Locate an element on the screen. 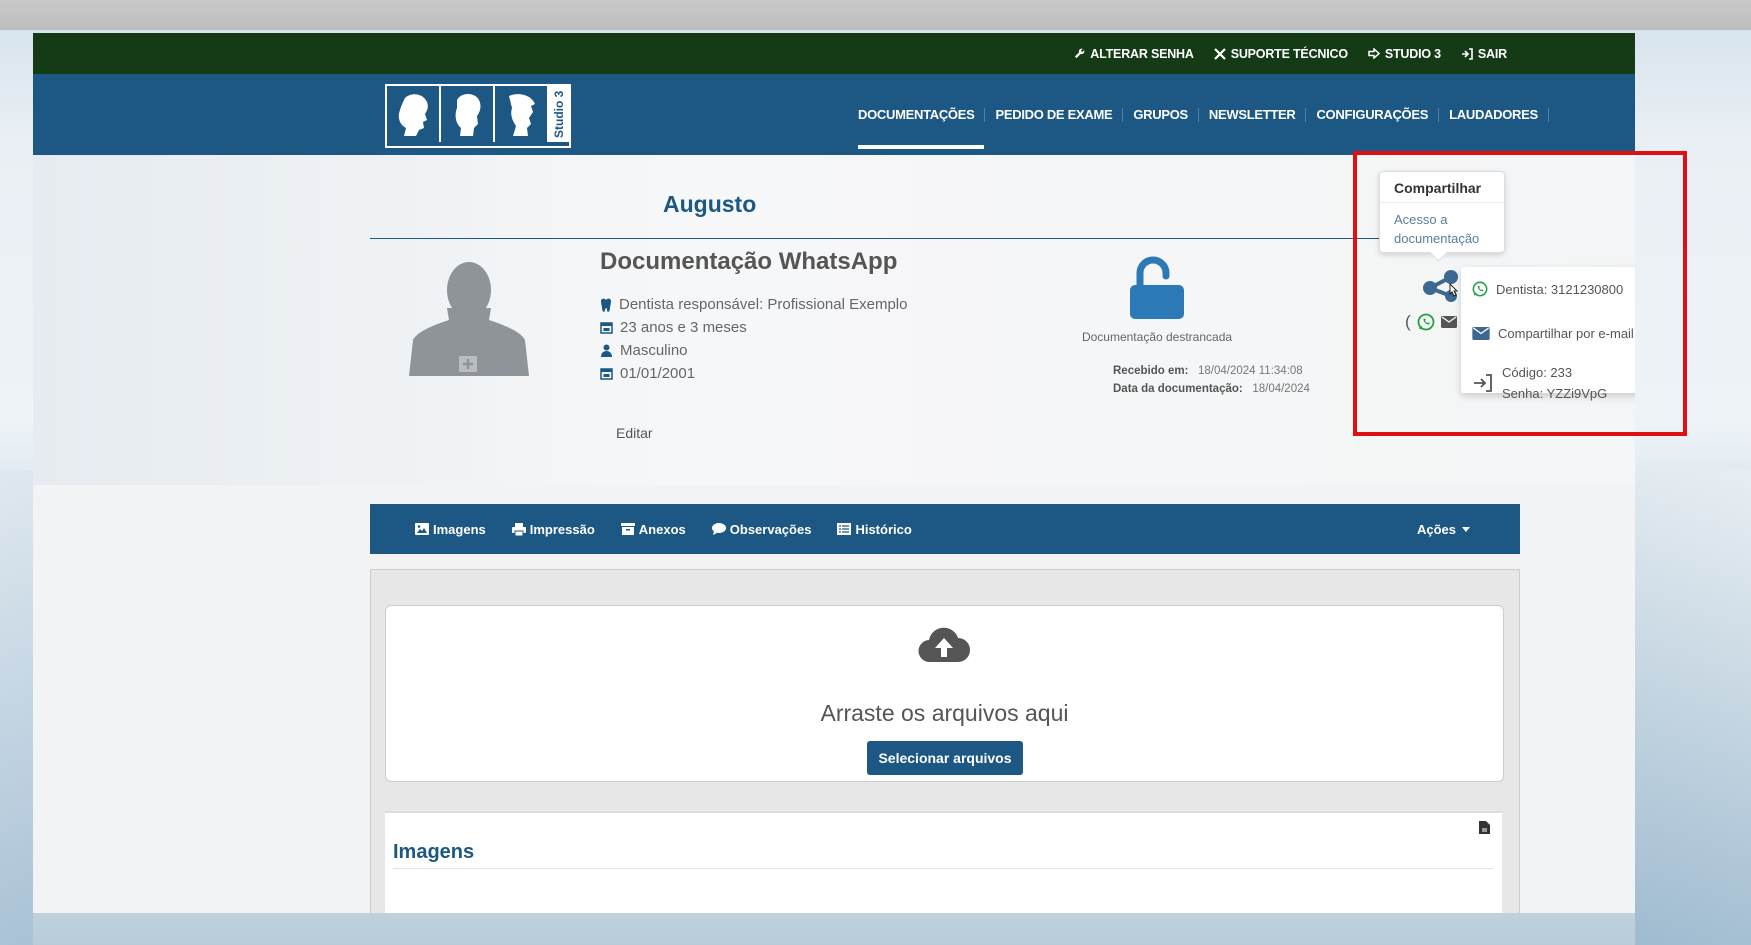 The height and width of the screenshot is (945, 1751). cloud-upload-icon is located at coordinates (944, 645).